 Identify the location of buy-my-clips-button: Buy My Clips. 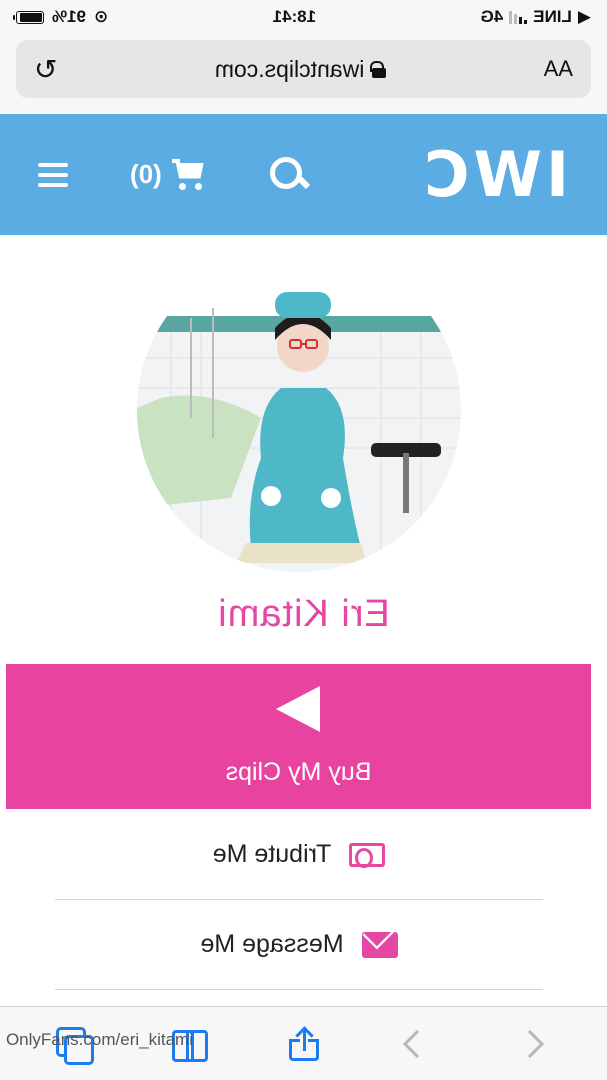
(298, 736).